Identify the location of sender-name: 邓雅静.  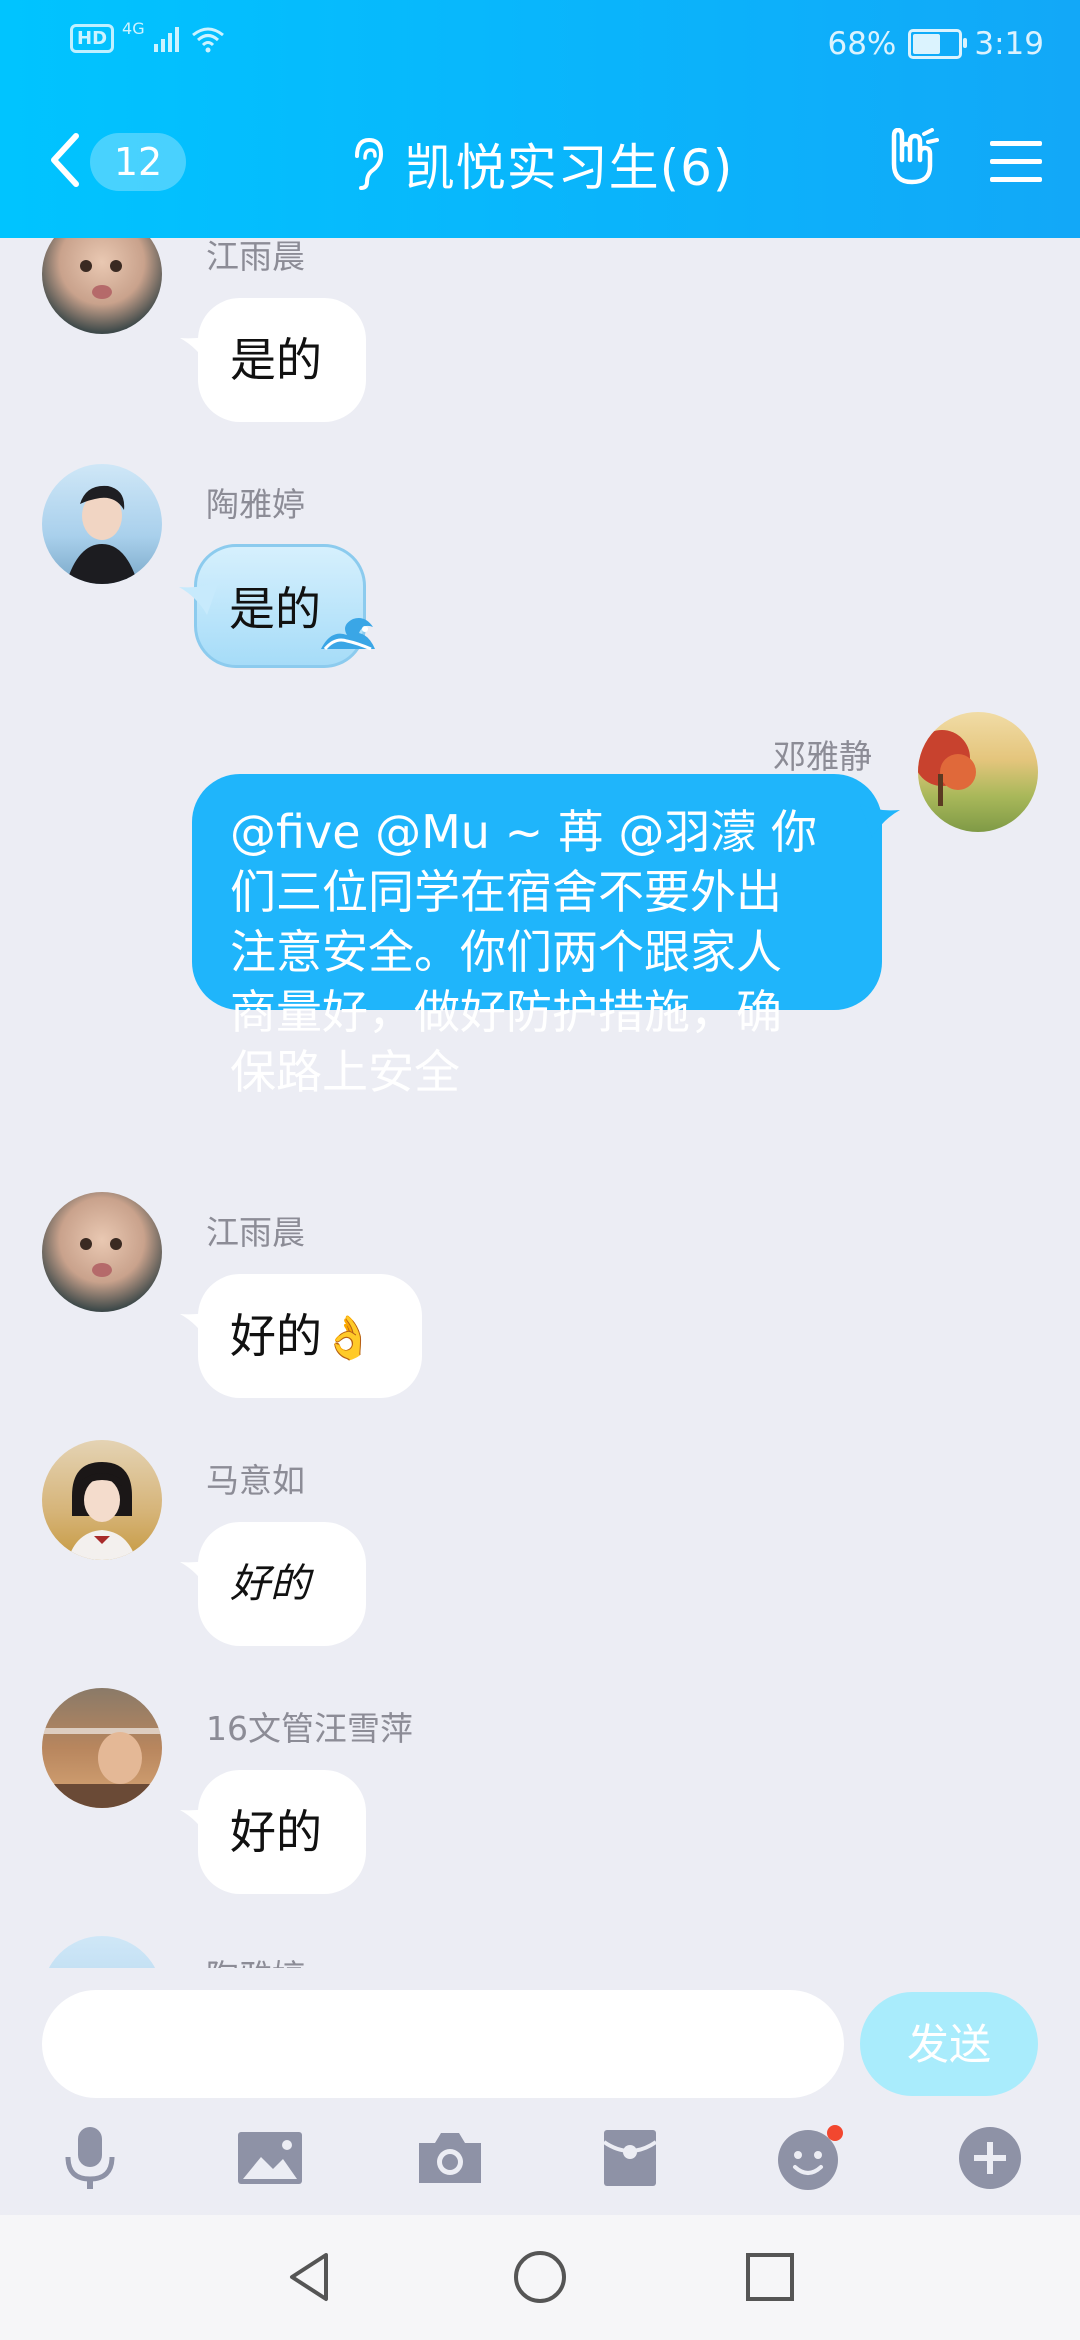
(822, 756).